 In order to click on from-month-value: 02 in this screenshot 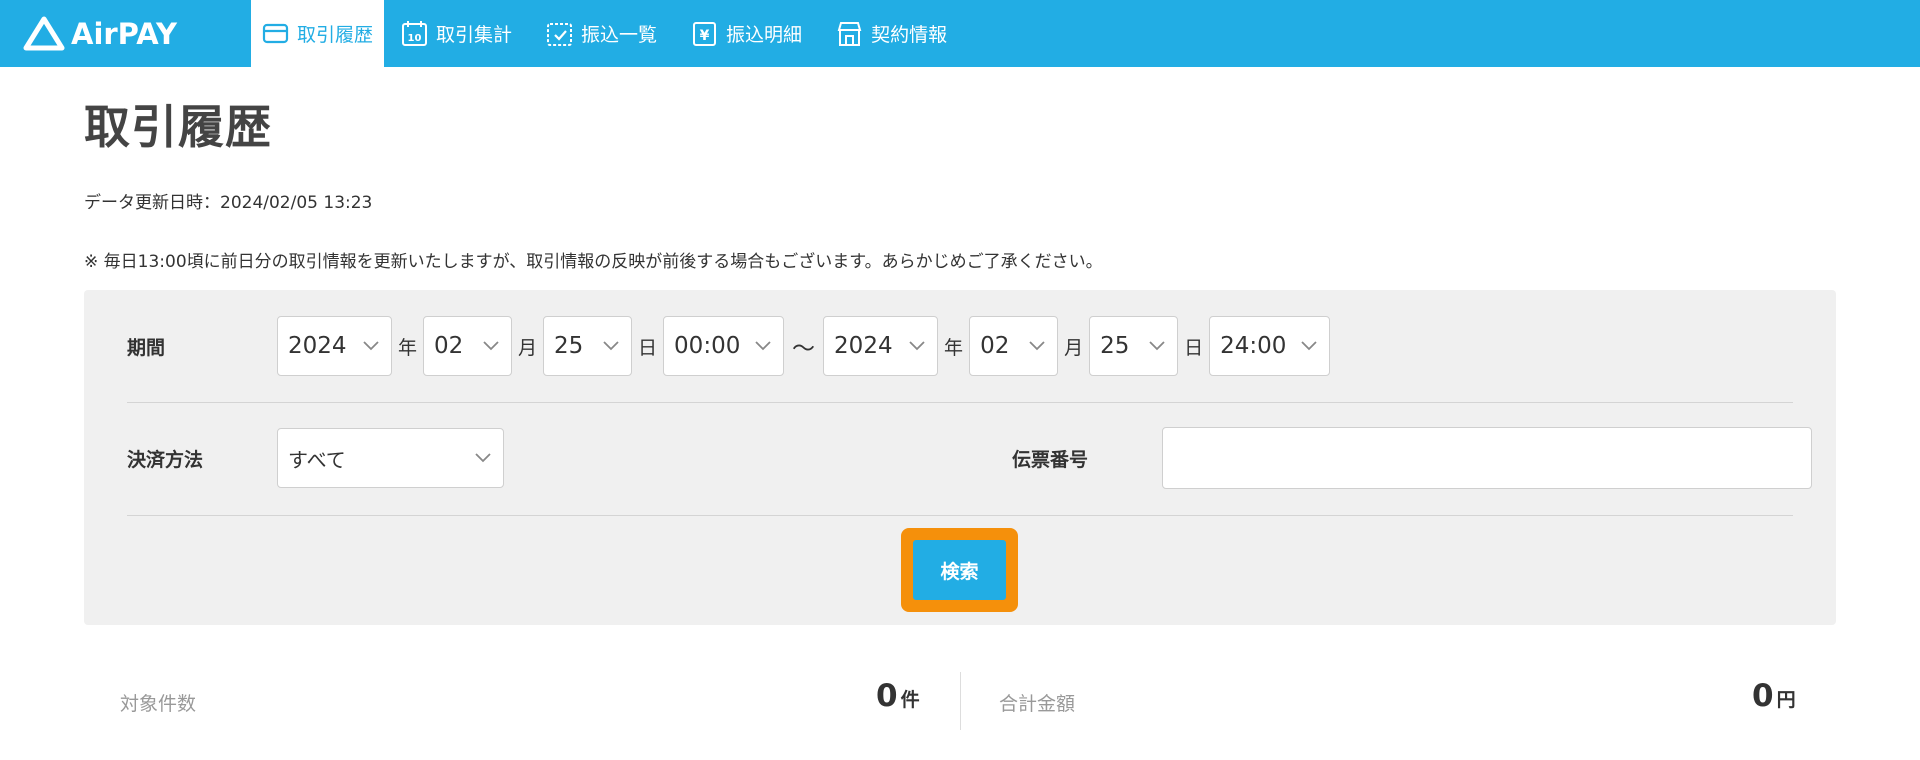, I will do `click(449, 346)`.